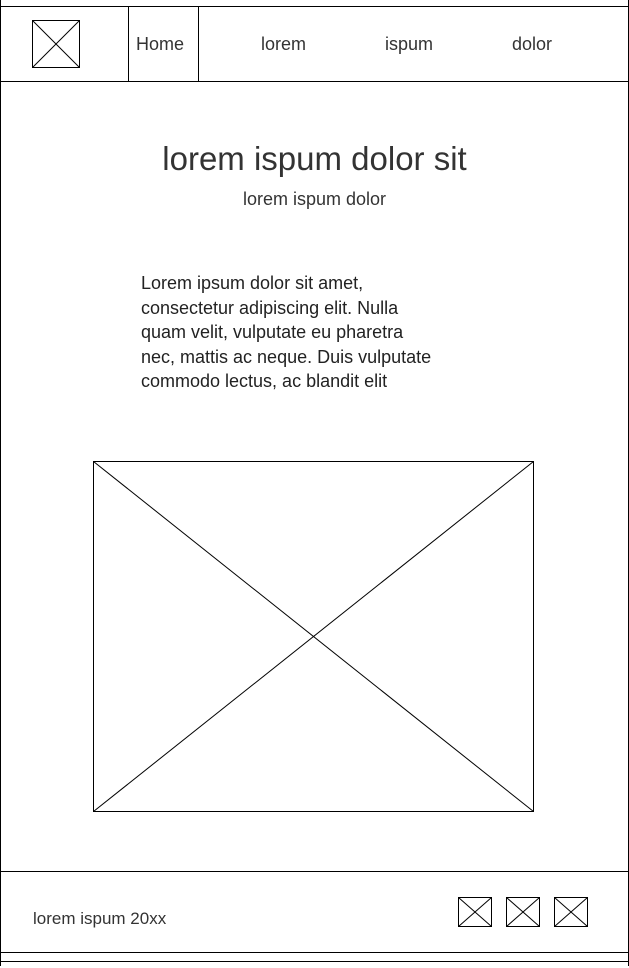 The height and width of the screenshot is (968, 629). I want to click on nav-item-home: Home, so click(160, 44).